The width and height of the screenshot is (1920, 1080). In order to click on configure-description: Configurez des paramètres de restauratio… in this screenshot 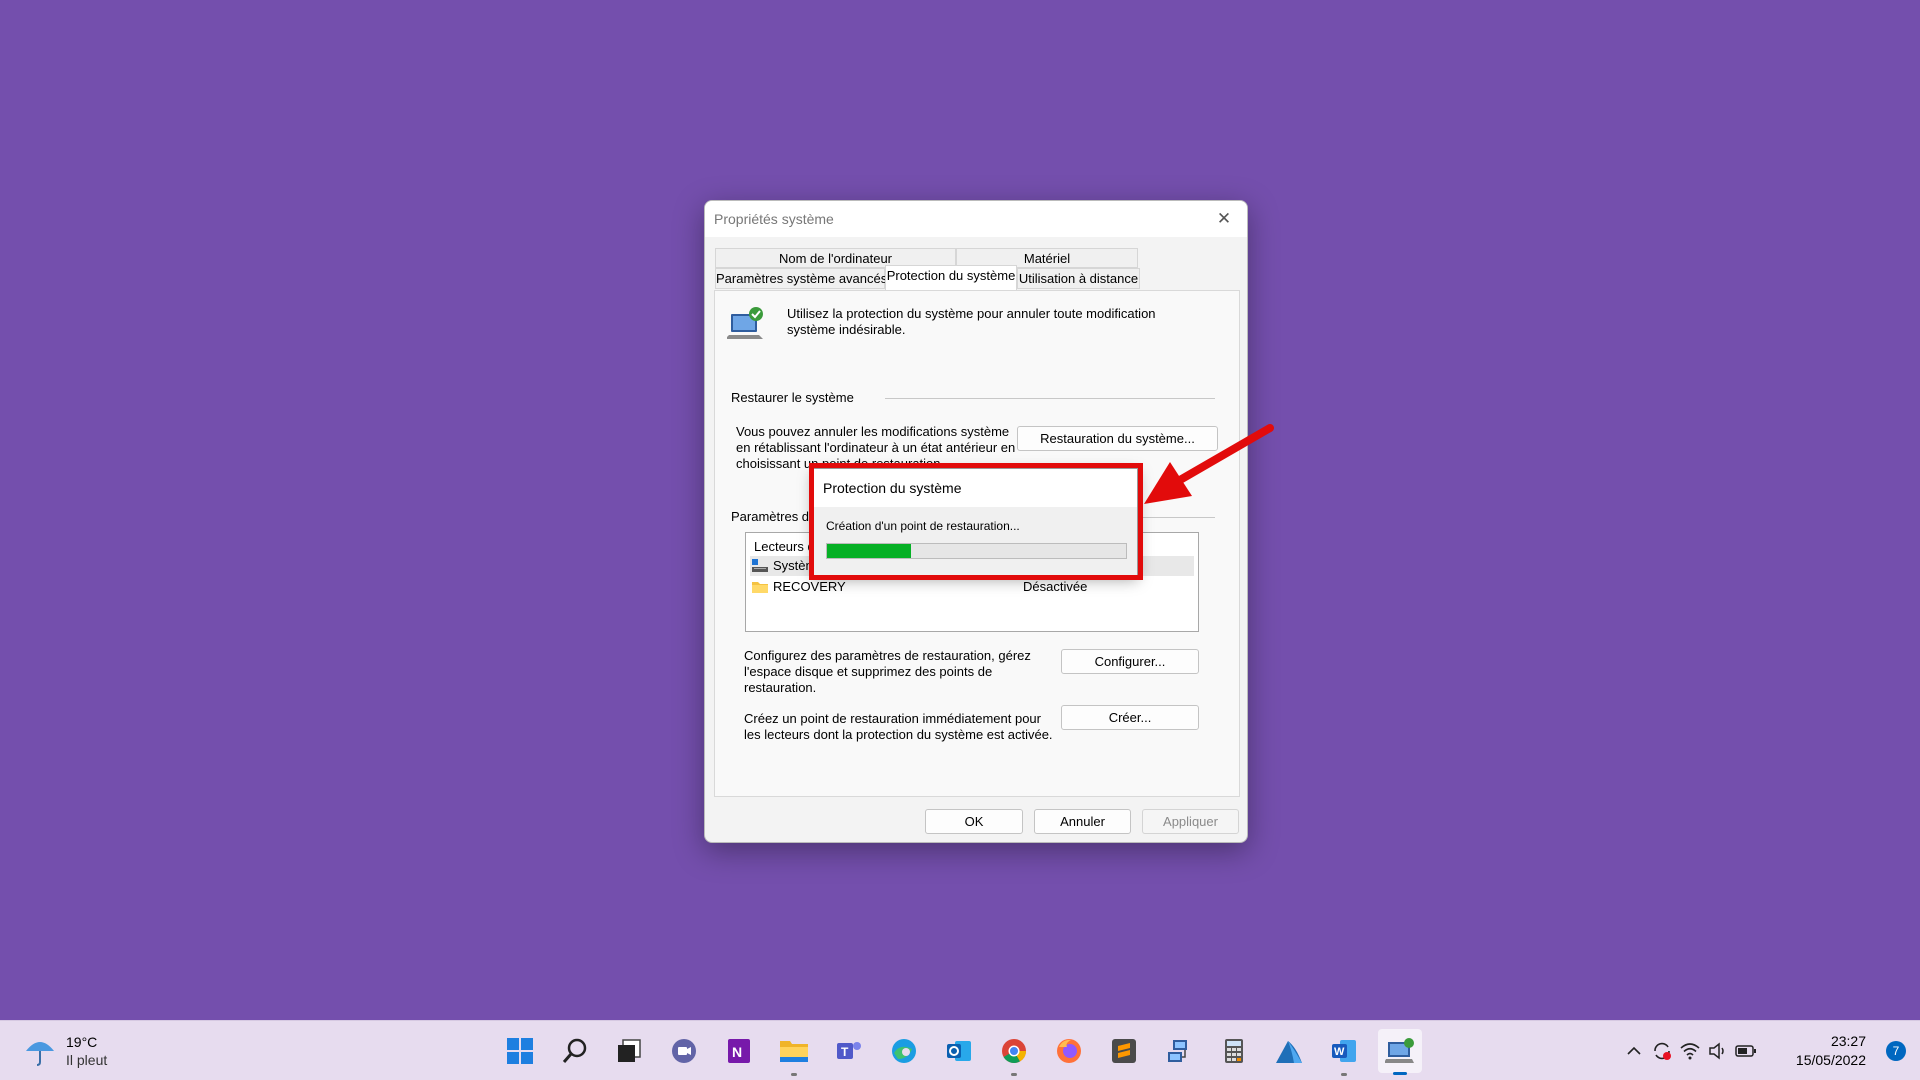, I will do `click(887, 671)`.